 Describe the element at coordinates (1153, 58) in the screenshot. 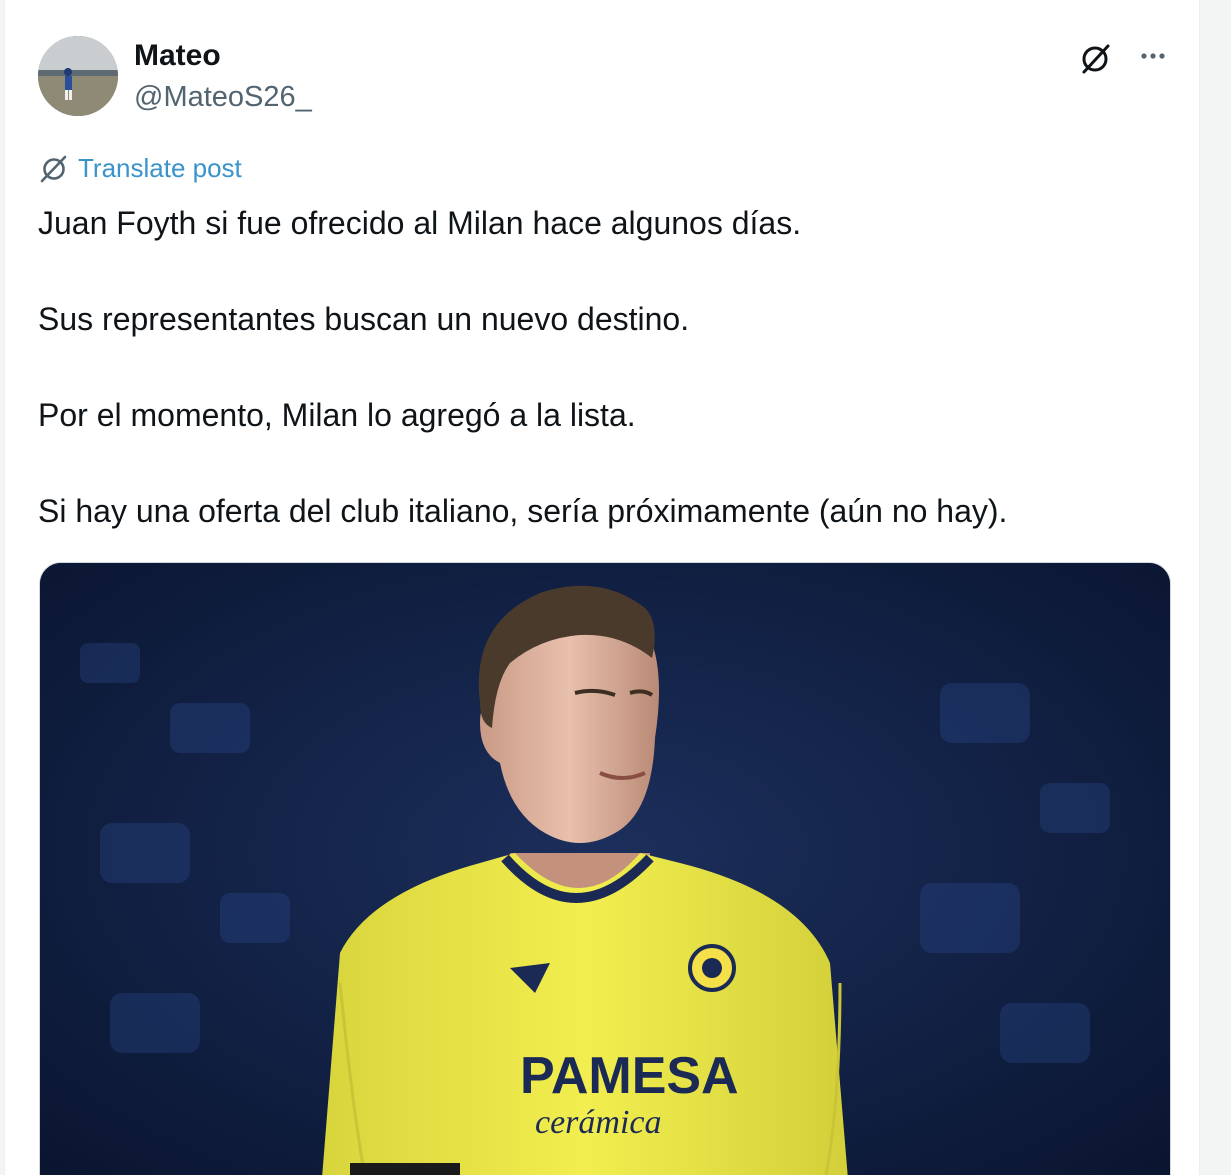

I see `more-options-icon` at that location.